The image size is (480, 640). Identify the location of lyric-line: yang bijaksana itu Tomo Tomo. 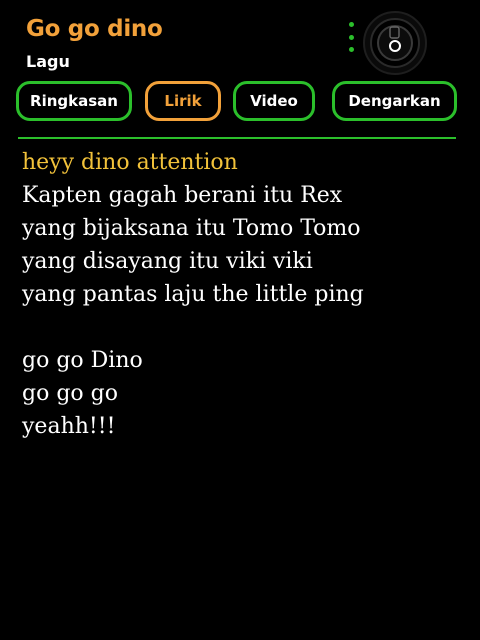
(191, 228).